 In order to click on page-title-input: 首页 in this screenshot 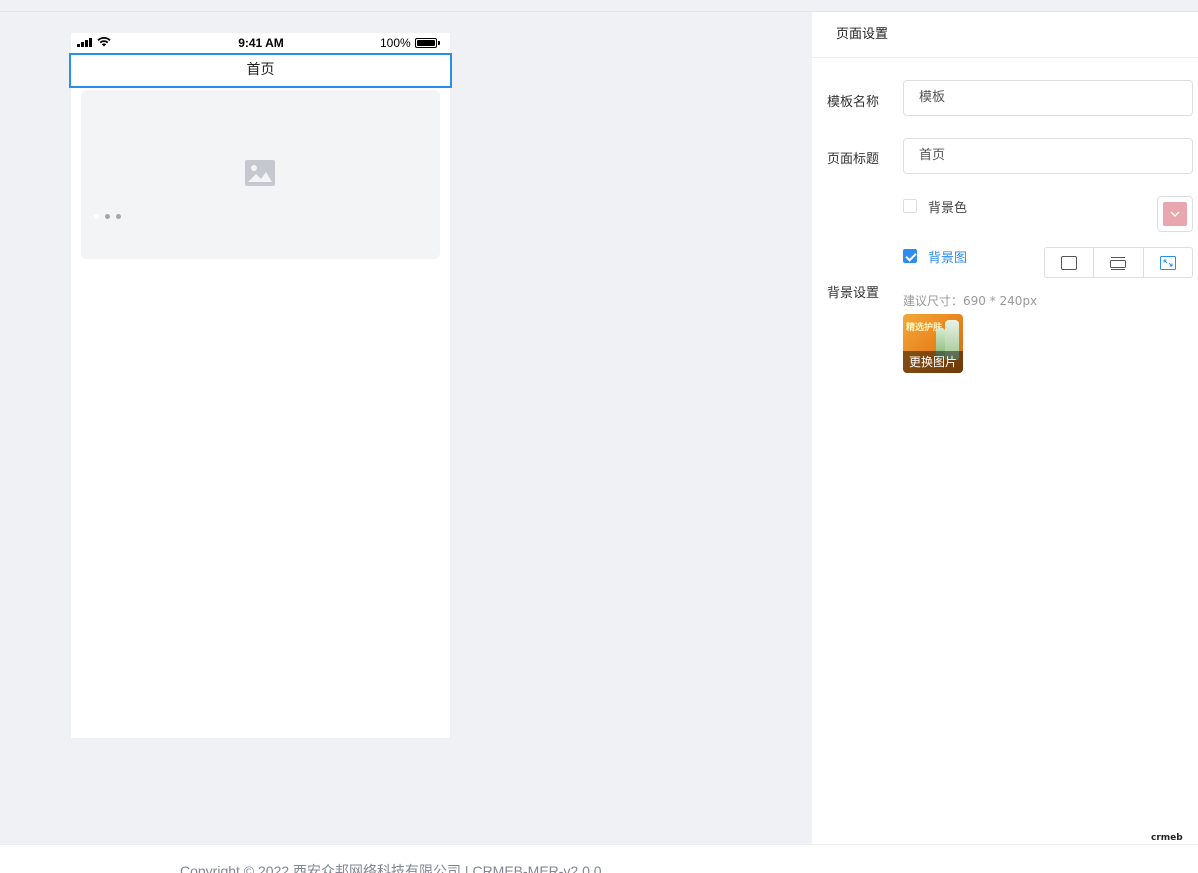, I will do `click(1048, 156)`.